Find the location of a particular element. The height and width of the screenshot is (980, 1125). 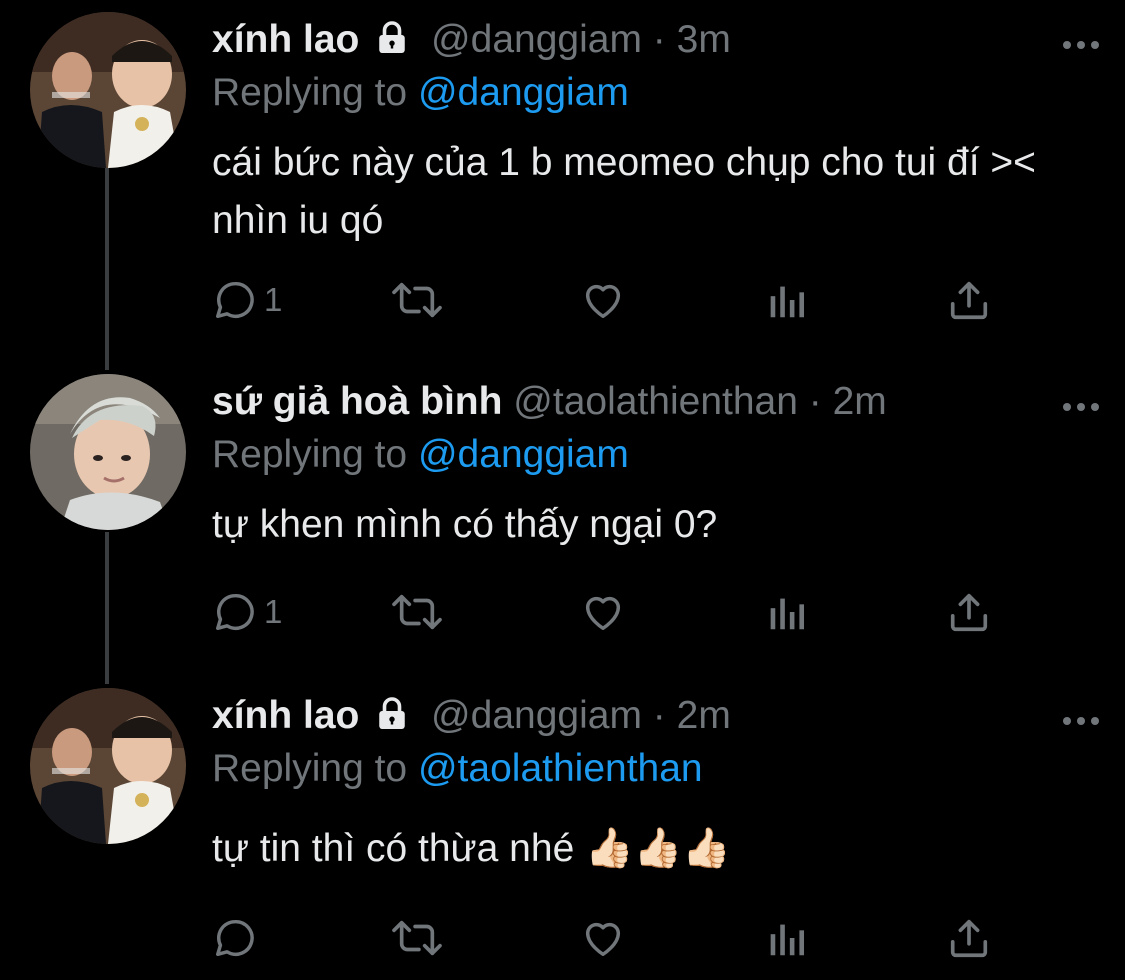

reply-button is located at coordinates (238, 938).